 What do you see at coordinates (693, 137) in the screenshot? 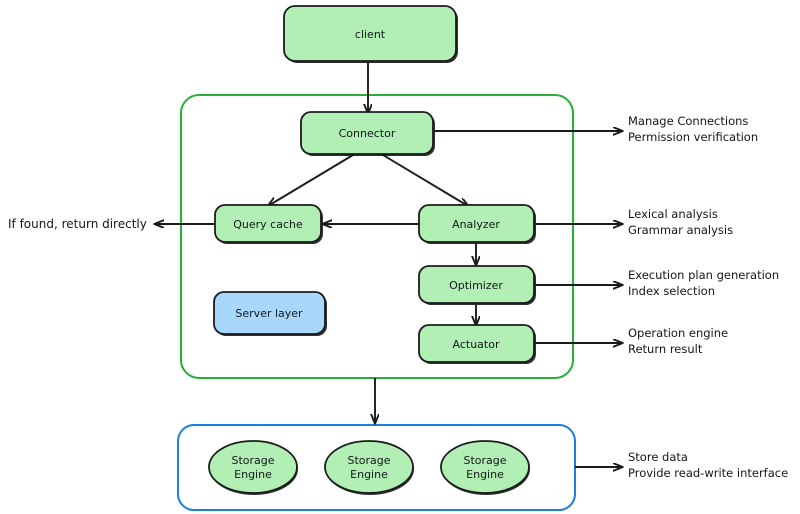
I see `annotation-connector-line2: Permission verification` at bounding box center [693, 137].